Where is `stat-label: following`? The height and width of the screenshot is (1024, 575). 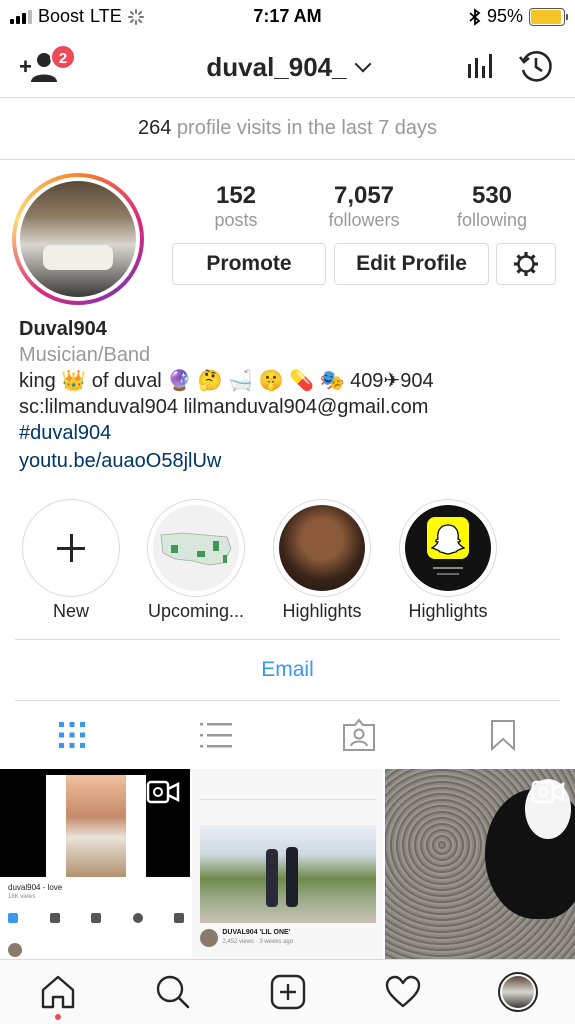
stat-label: following is located at coordinates (492, 220).